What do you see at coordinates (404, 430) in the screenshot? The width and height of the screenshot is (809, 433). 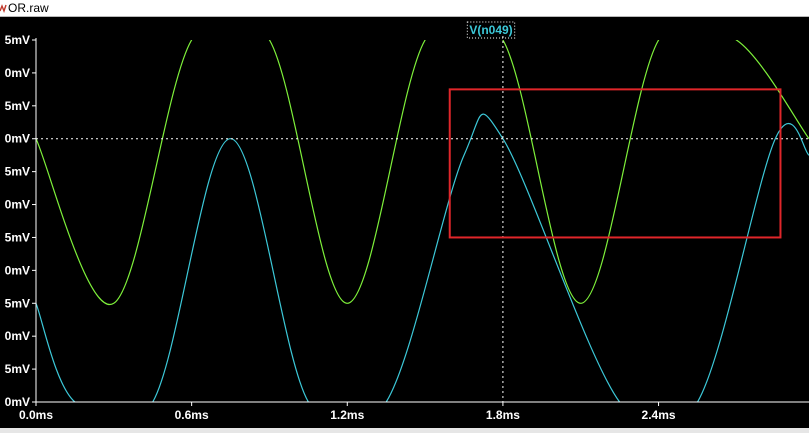 I see `bottom-status-strip` at bounding box center [404, 430].